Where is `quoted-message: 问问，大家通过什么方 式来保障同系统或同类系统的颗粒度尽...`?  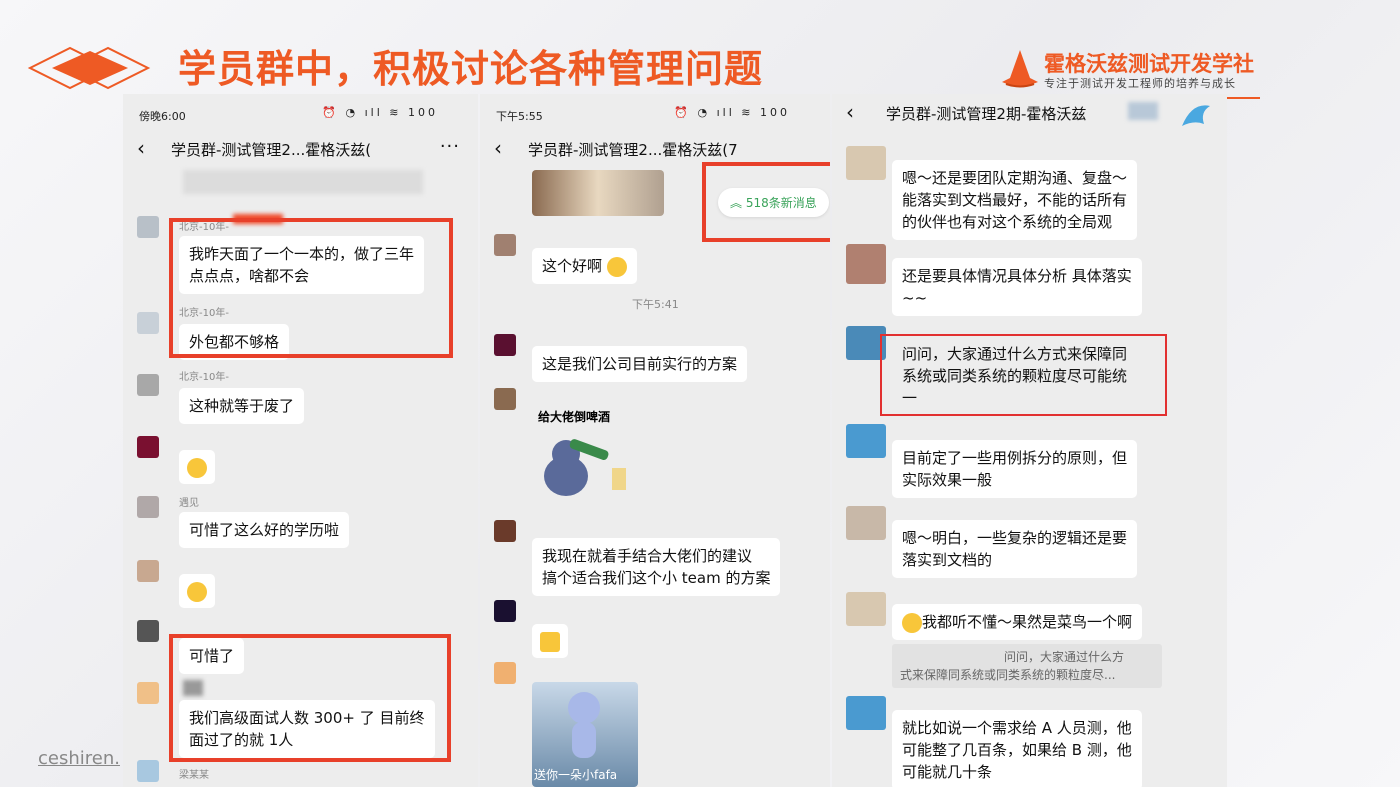 quoted-message: 问问，大家通过什么方 式来保障同系统或同类系统的颗粒度尽... is located at coordinates (1027, 666).